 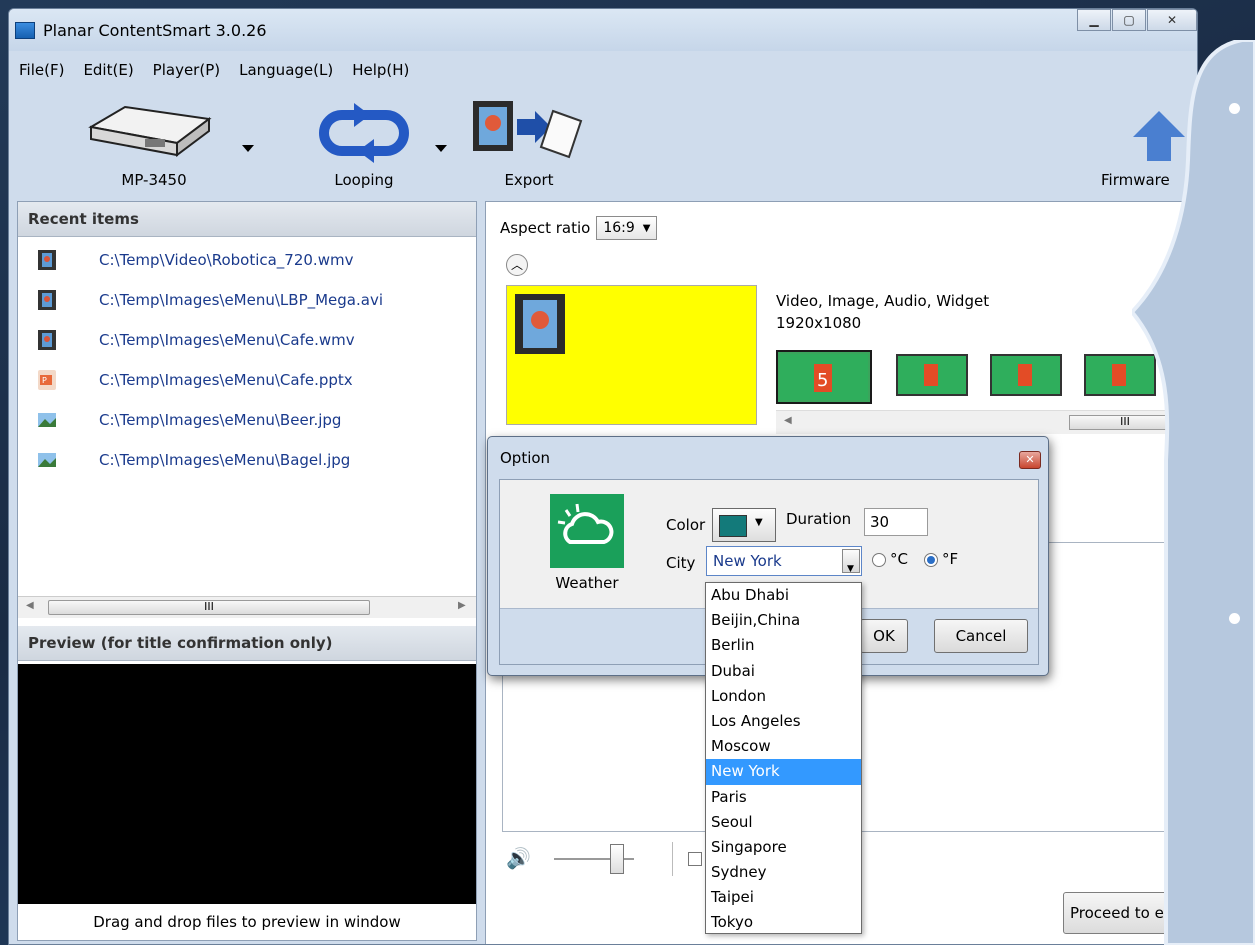 What do you see at coordinates (879, 560) in the screenshot?
I see `celsius-radio` at bounding box center [879, 560].